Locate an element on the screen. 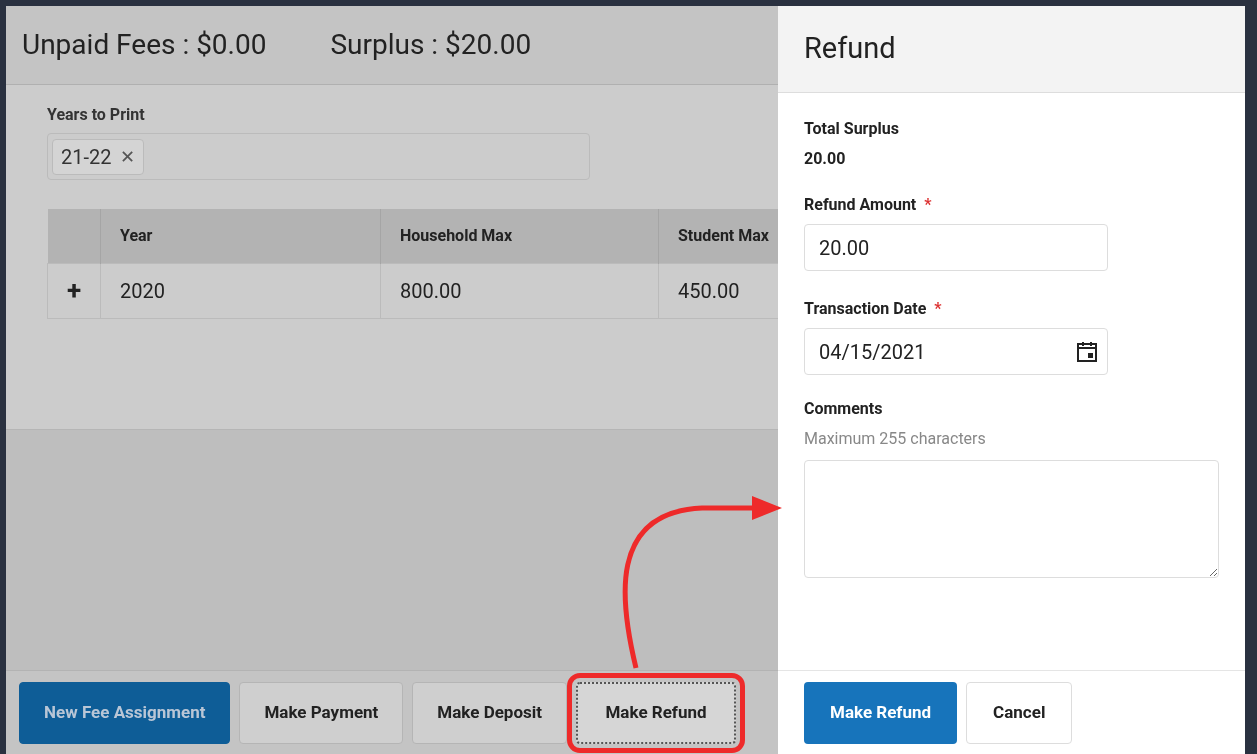 The width and height of the screenshot is (1257, 754). table-cell: 2020 is located at coordinates (240, 290).